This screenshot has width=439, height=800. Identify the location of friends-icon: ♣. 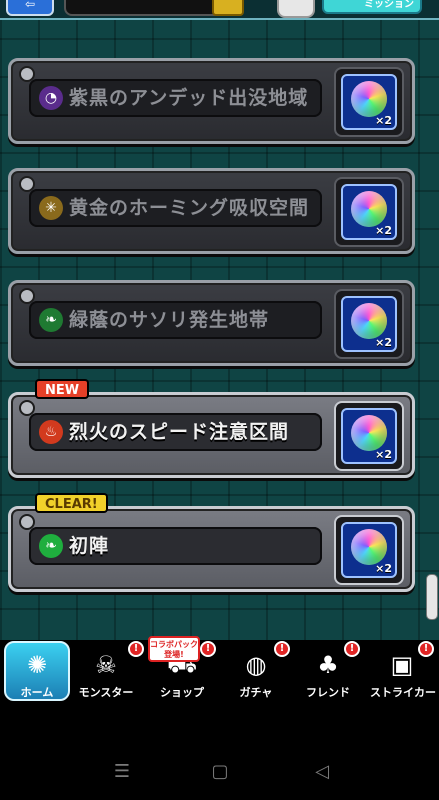
(328, 665).